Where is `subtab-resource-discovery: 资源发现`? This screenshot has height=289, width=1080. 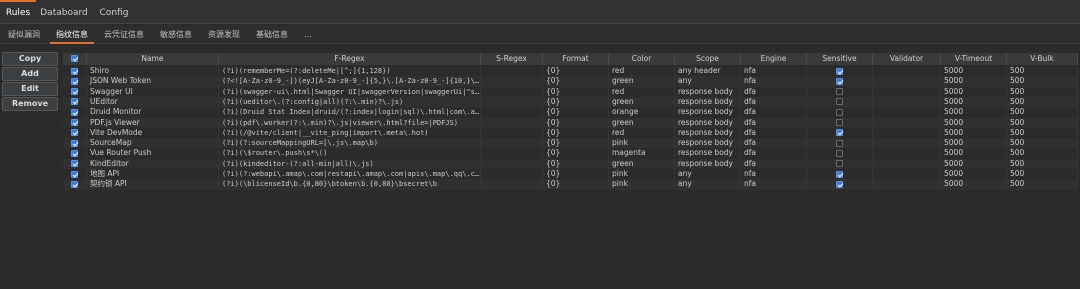
subtab-resource-discovery: 资源发现 is located at coordinates (224, 34).